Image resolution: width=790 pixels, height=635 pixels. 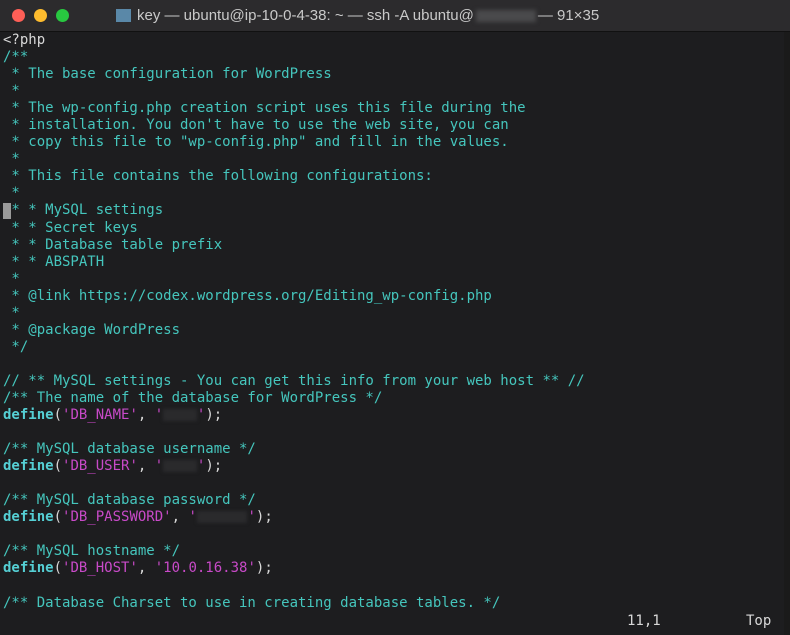 What do you see at coordinates (100, 415) in the screenshot?
I see `code-token: 'DB_NAME'` at bounding box center [100, 415].